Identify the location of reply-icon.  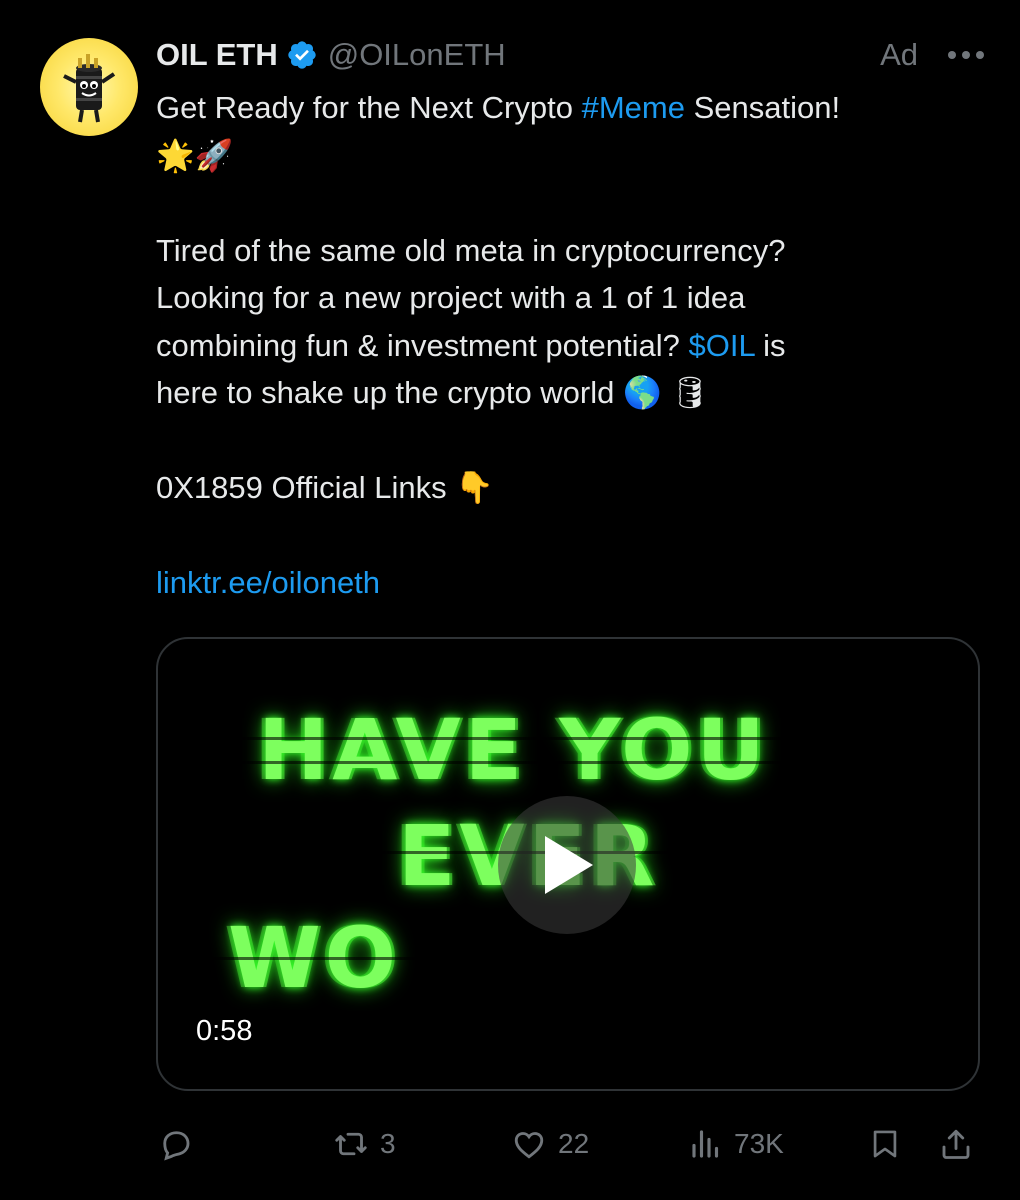
(176, 1146).